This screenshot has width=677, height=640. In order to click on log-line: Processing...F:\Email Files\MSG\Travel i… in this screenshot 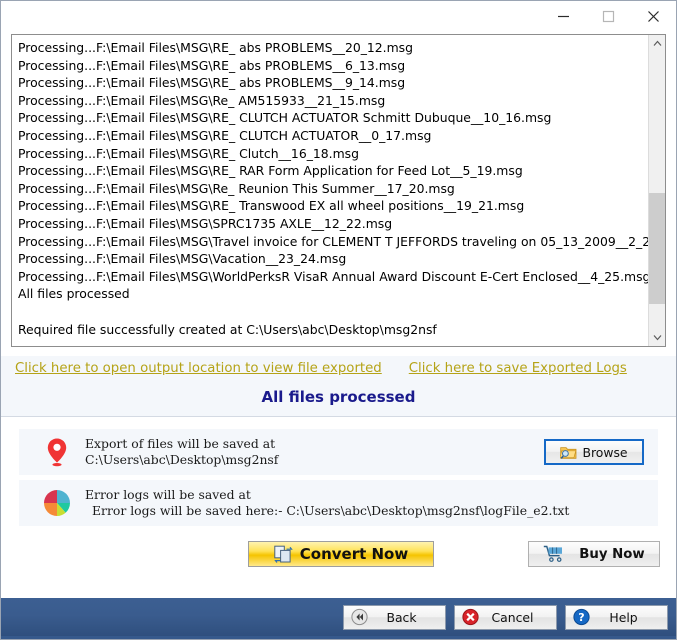, I will do `click(333, 241)`.